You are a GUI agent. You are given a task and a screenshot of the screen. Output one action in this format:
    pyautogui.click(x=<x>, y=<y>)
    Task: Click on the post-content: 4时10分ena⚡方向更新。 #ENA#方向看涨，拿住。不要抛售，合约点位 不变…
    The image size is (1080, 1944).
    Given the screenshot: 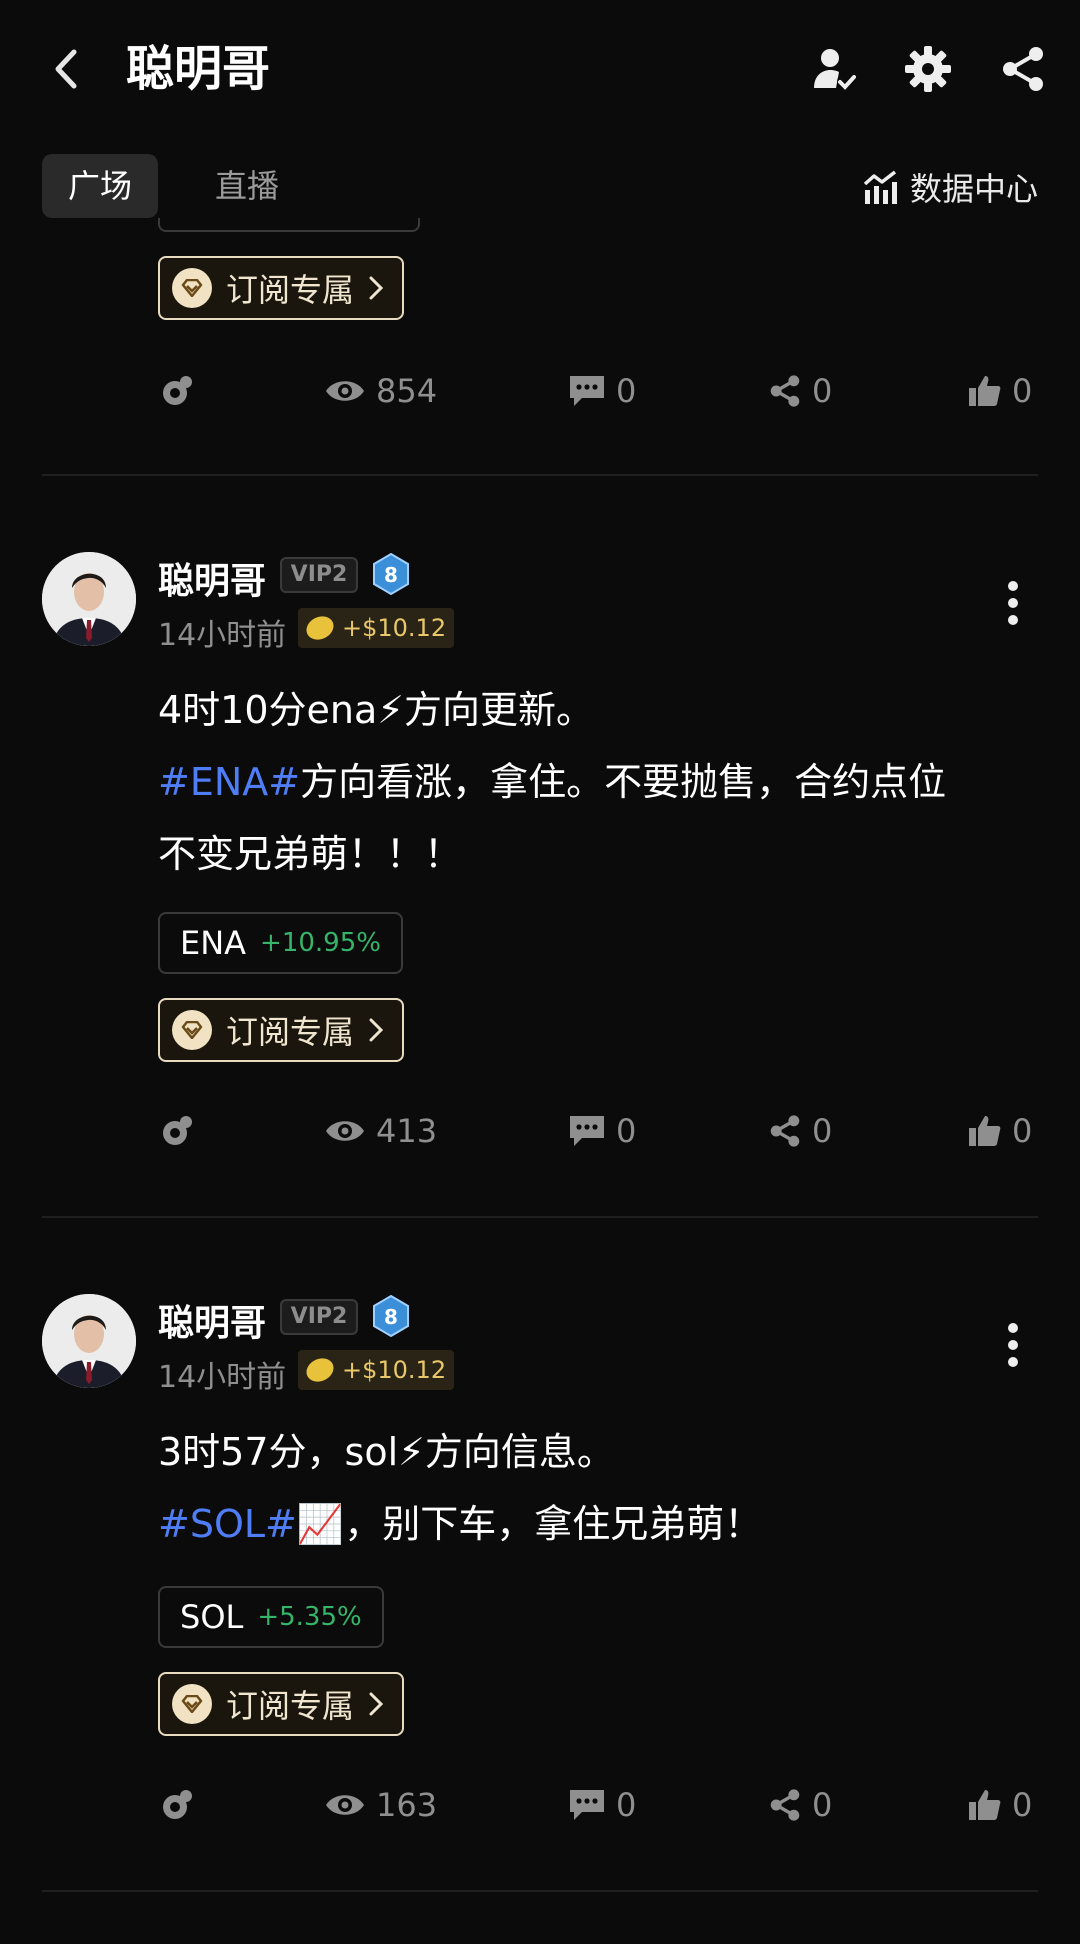 What is the action you would take?
    pyautogui.click(x=598, y=782)
    